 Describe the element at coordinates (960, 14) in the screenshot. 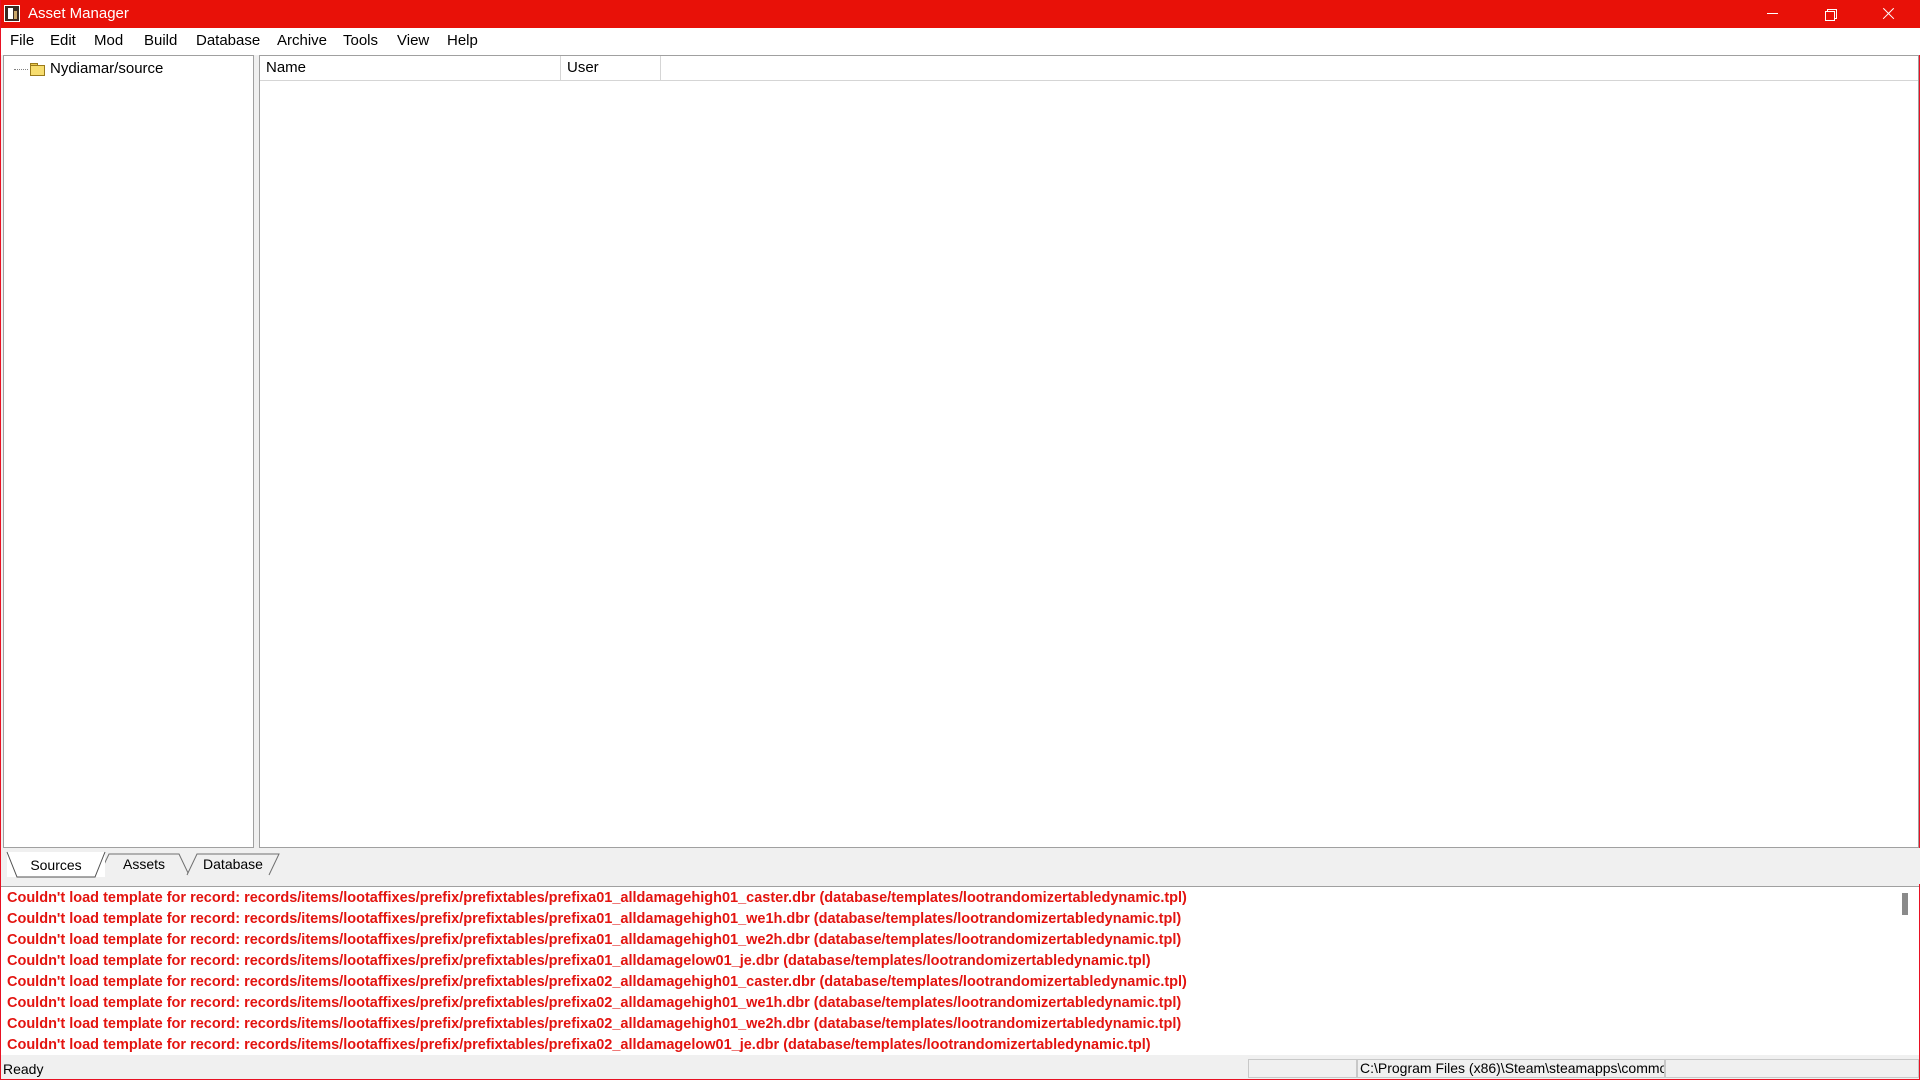

I see `title-bar: Asset Manager` at that location.